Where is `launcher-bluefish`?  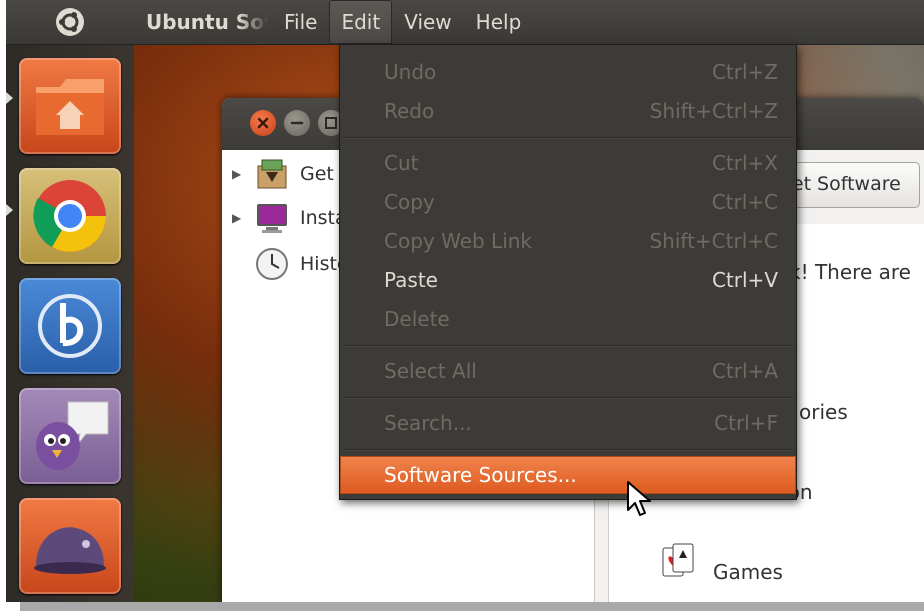 launcher-bluefish is located at coordinates (70, 326).